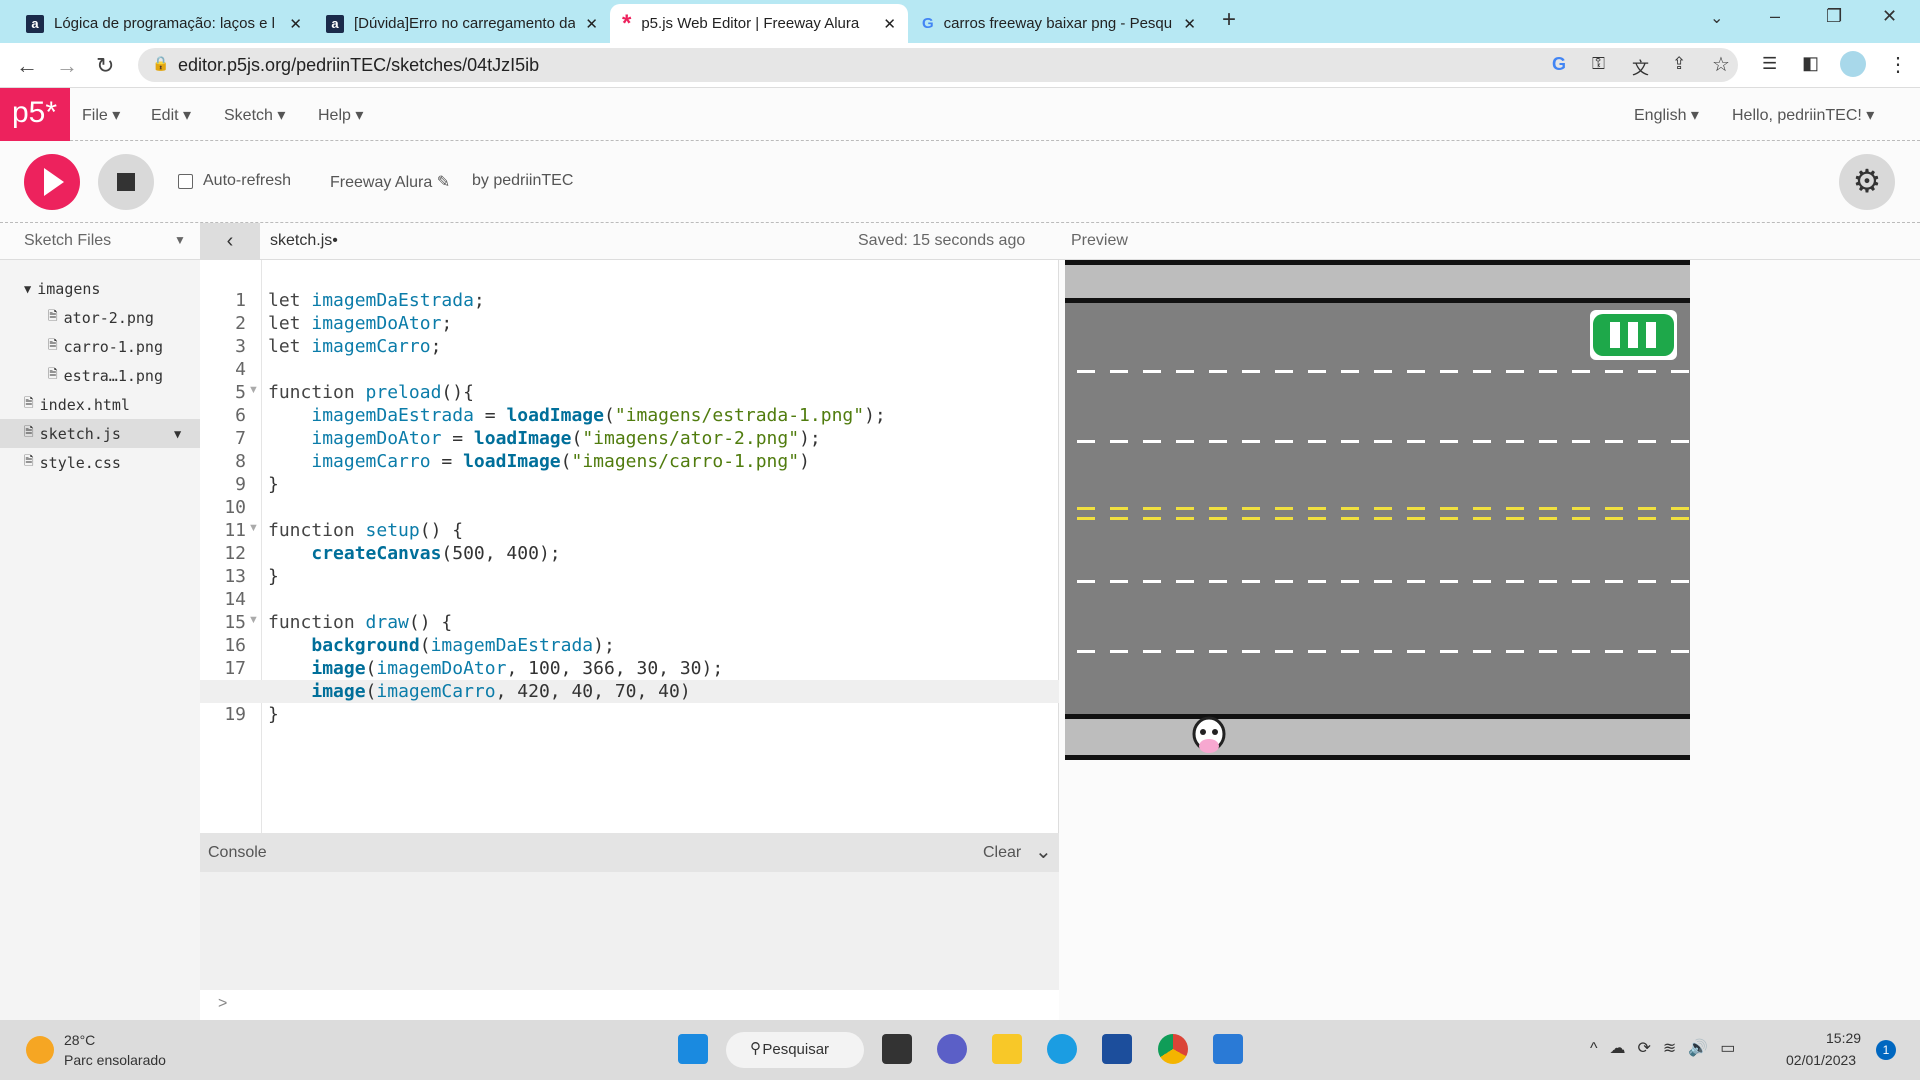  Describe the element at coordinates (693, 1049) in the screenshot. I see `windows-start-icon` at that location.